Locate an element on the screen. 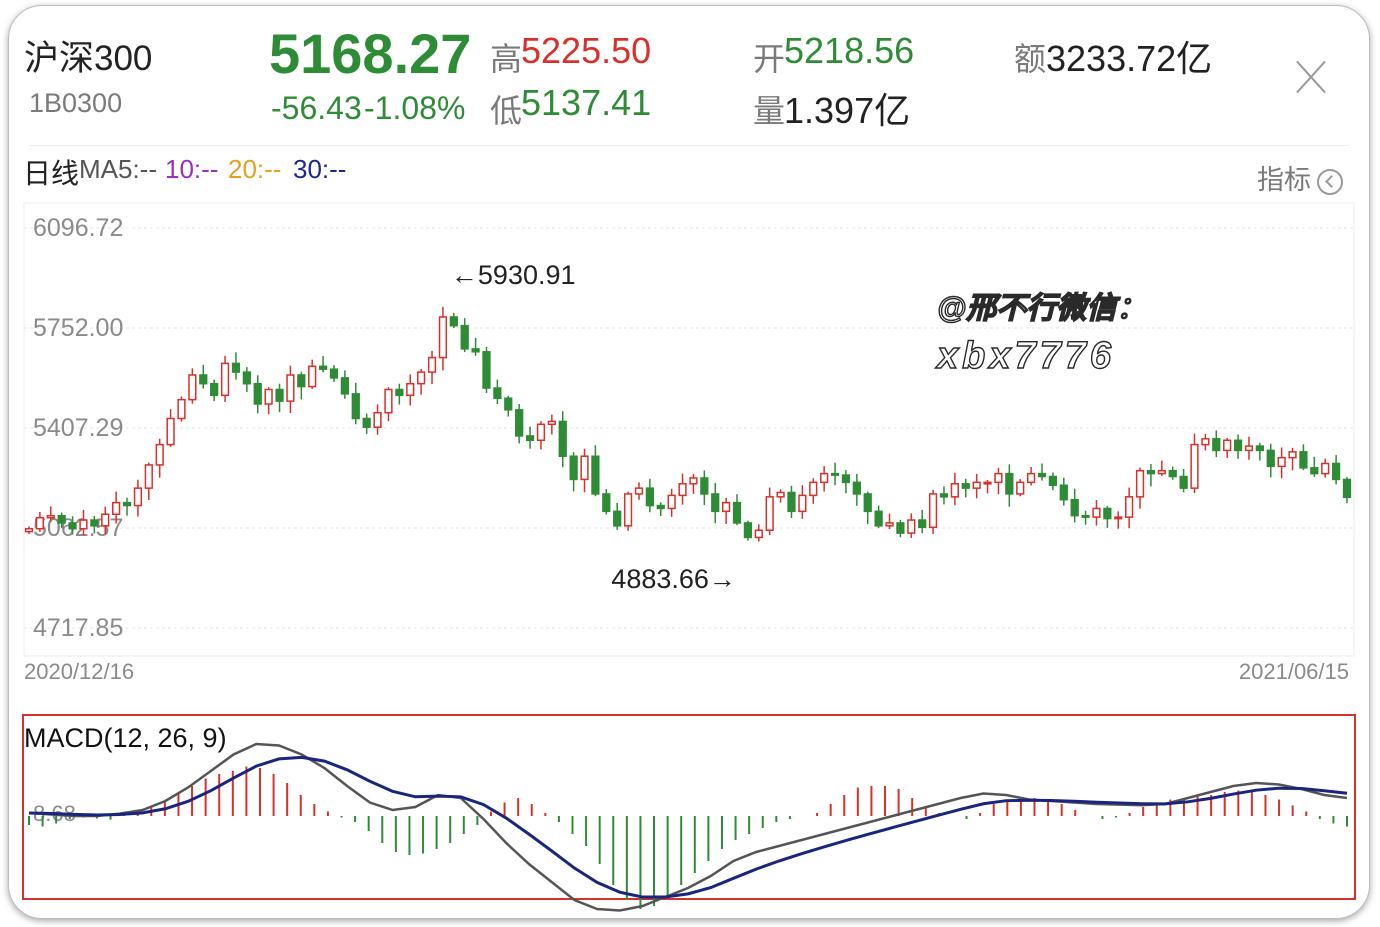 The image size is (1380, 927). high-annotation: ←5930.91 is located at coordinates (513, 275).